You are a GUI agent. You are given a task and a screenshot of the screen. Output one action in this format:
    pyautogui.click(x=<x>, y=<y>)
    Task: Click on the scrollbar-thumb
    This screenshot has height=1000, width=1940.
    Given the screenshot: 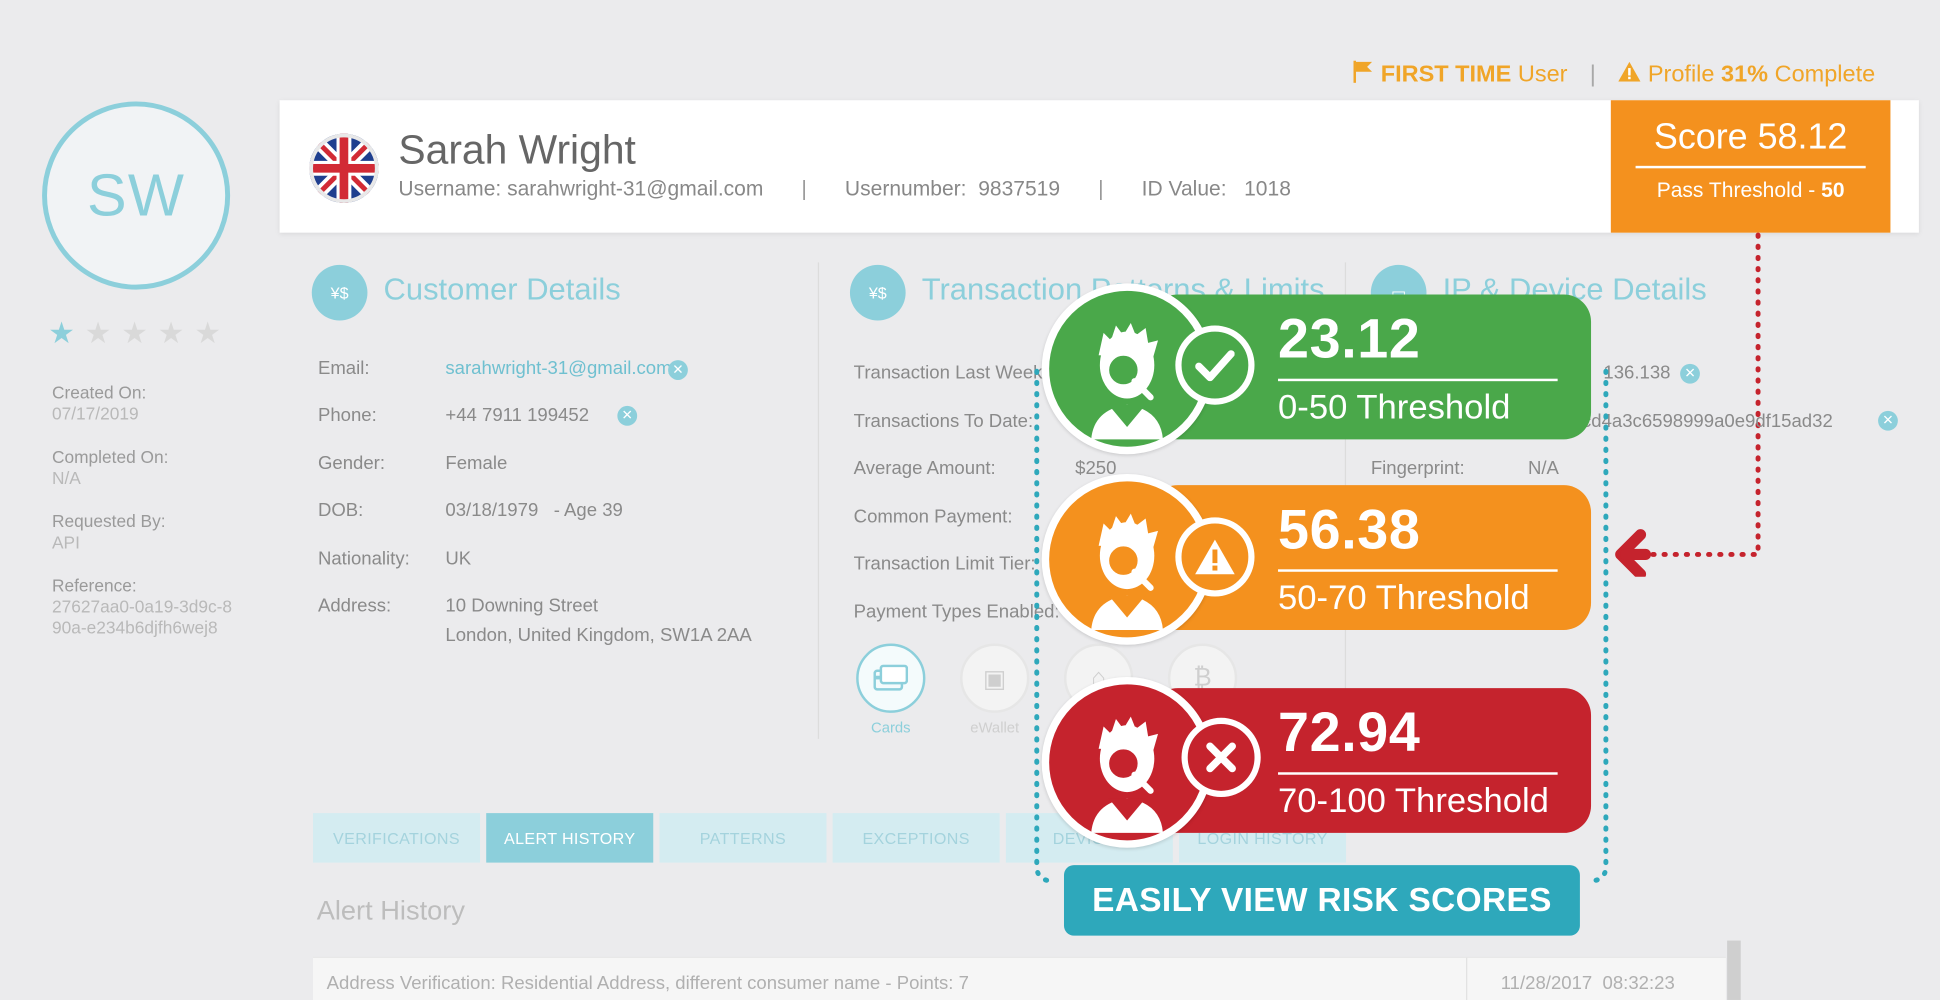 What is the action you would take?
    pyautogui.click(x=1734, y=970)
    